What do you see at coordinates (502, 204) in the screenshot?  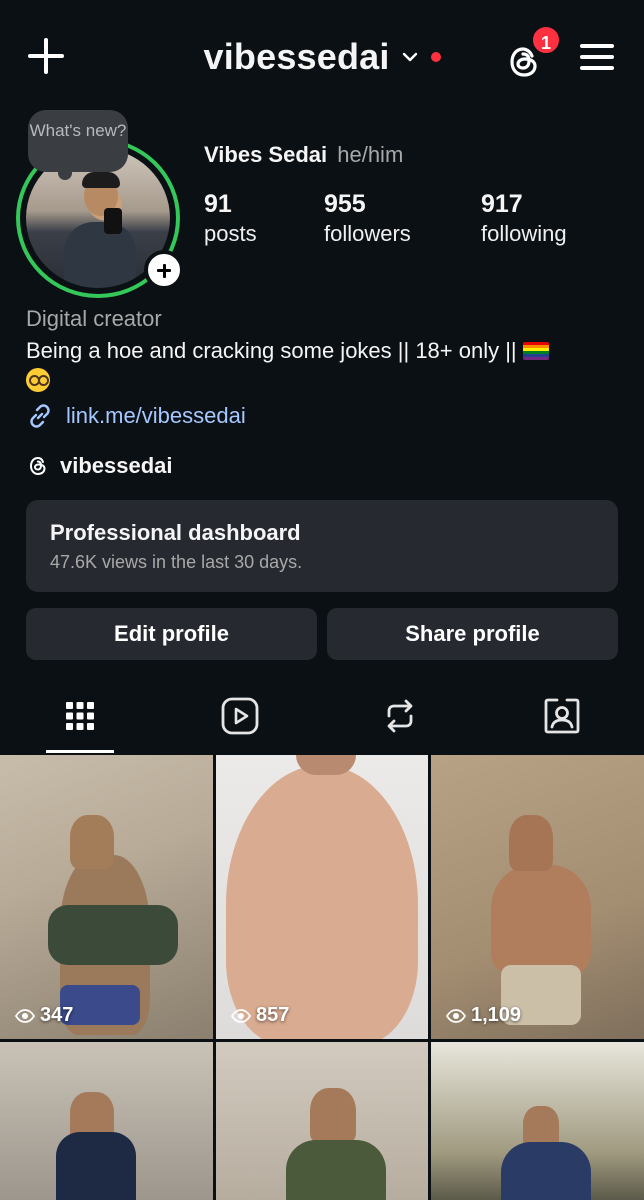 I see `stat-value: 917` at bounding box center [502, 204].